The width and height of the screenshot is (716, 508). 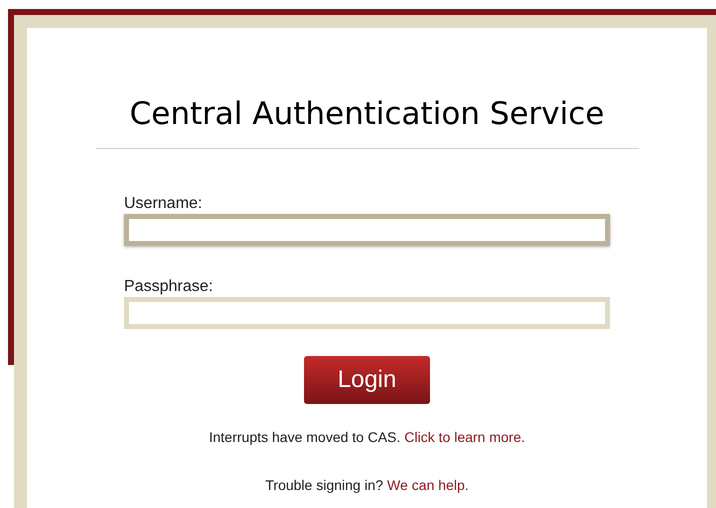 I want to click on field-label: Username:, so click(x=164, y=204).